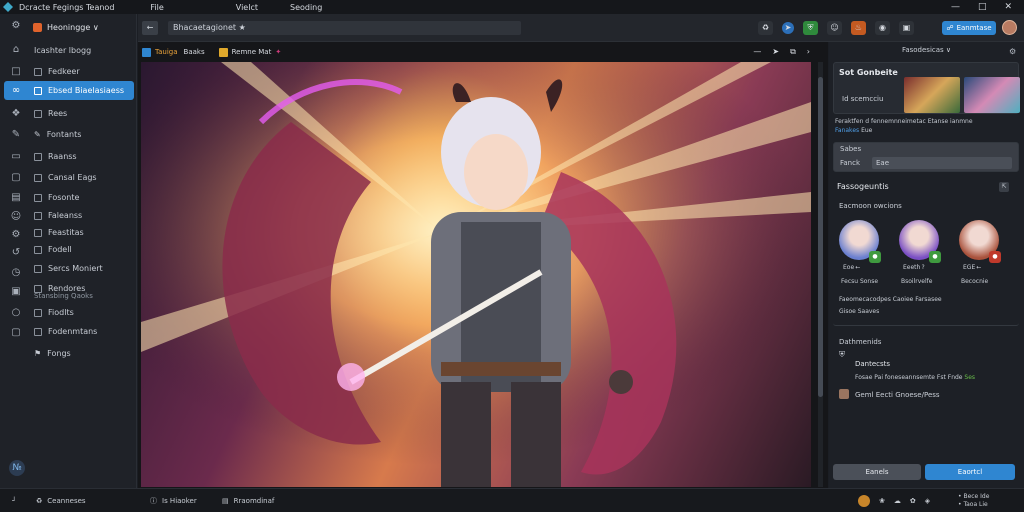 Image resolution: width=1024 pixels, height=512 pixels. Describe the element at coordinates (914, 267) in the screenshot. I see `participant-2-label: Eeeth ?` at that location.